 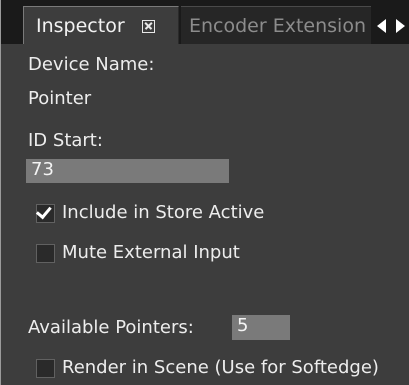 What do you see at coordinates (148, 26) in the screenshot?
I see `close-box-icon` at bounding box center [148, 26].